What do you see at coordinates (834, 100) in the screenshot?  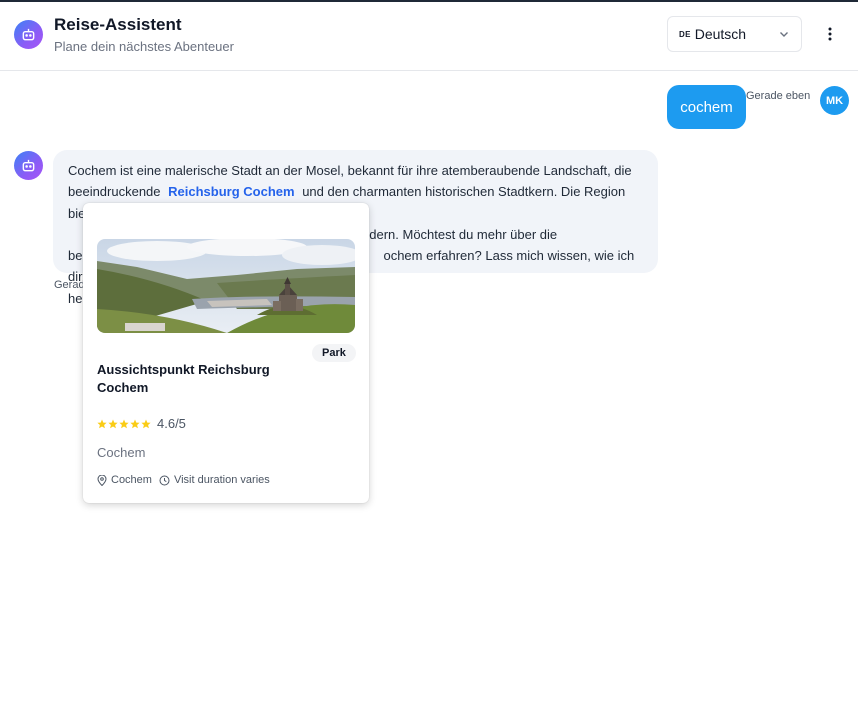 I see `user-avatar: MK` at bounding box center [834, 100].